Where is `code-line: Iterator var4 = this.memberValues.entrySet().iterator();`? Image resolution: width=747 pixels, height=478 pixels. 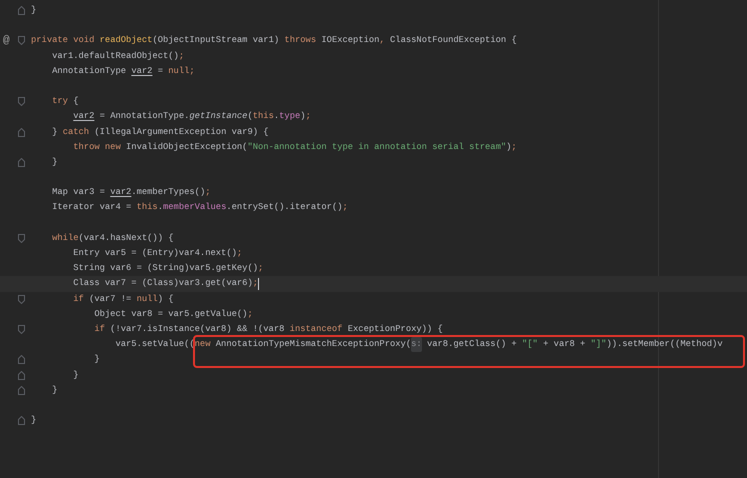 code-line: Iterator var4 = this.memberValues.entrySet().iterator(); is located at coordinates (199, 207).